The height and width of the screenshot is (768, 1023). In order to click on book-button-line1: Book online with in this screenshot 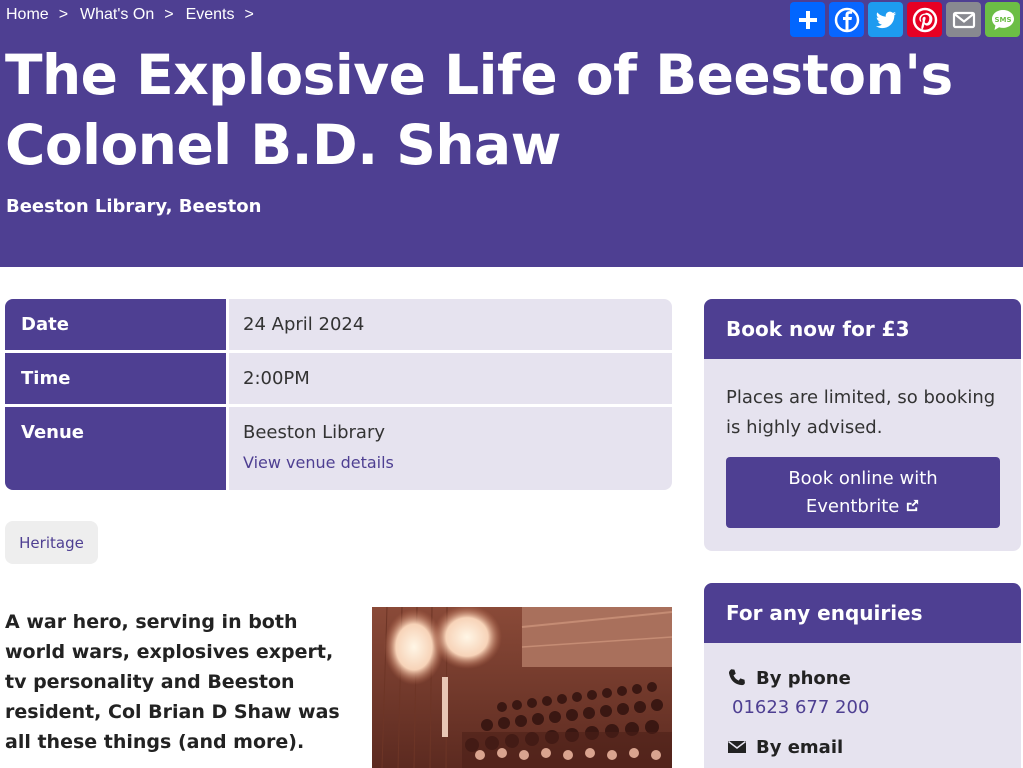, I will do `click(863, 478)`.